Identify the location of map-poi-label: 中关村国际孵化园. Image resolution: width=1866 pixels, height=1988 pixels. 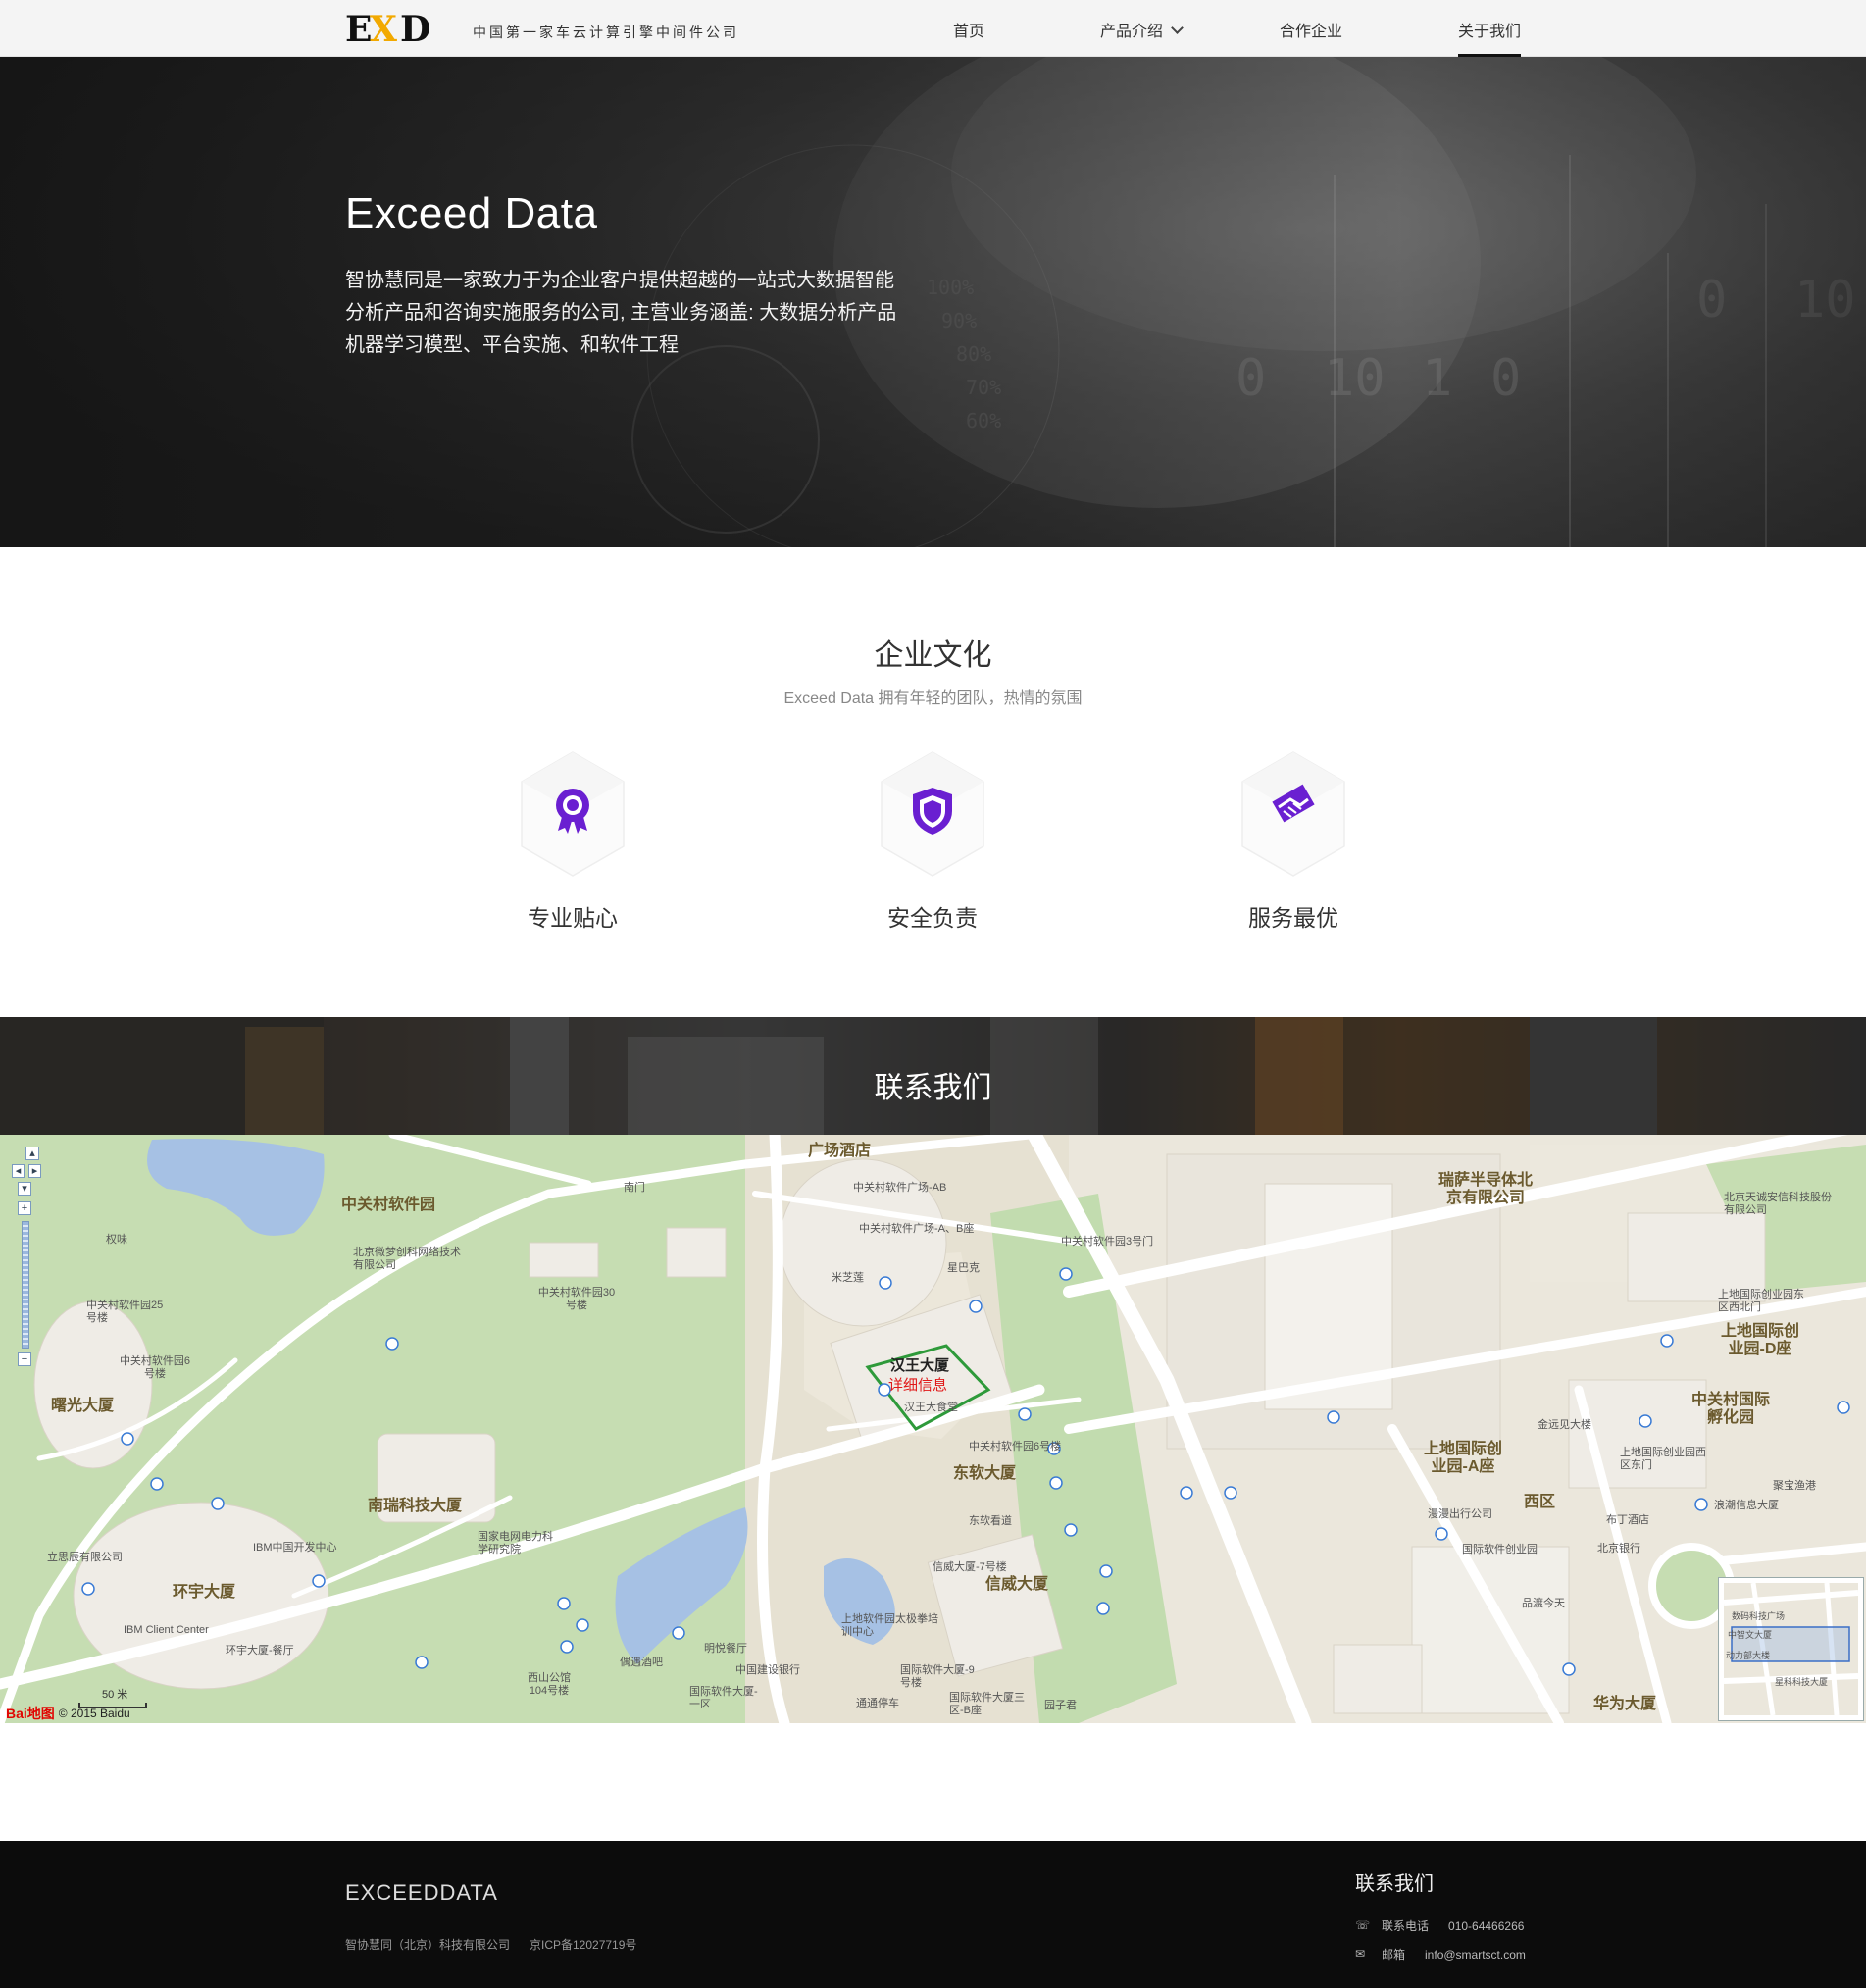
(1731, 1409).